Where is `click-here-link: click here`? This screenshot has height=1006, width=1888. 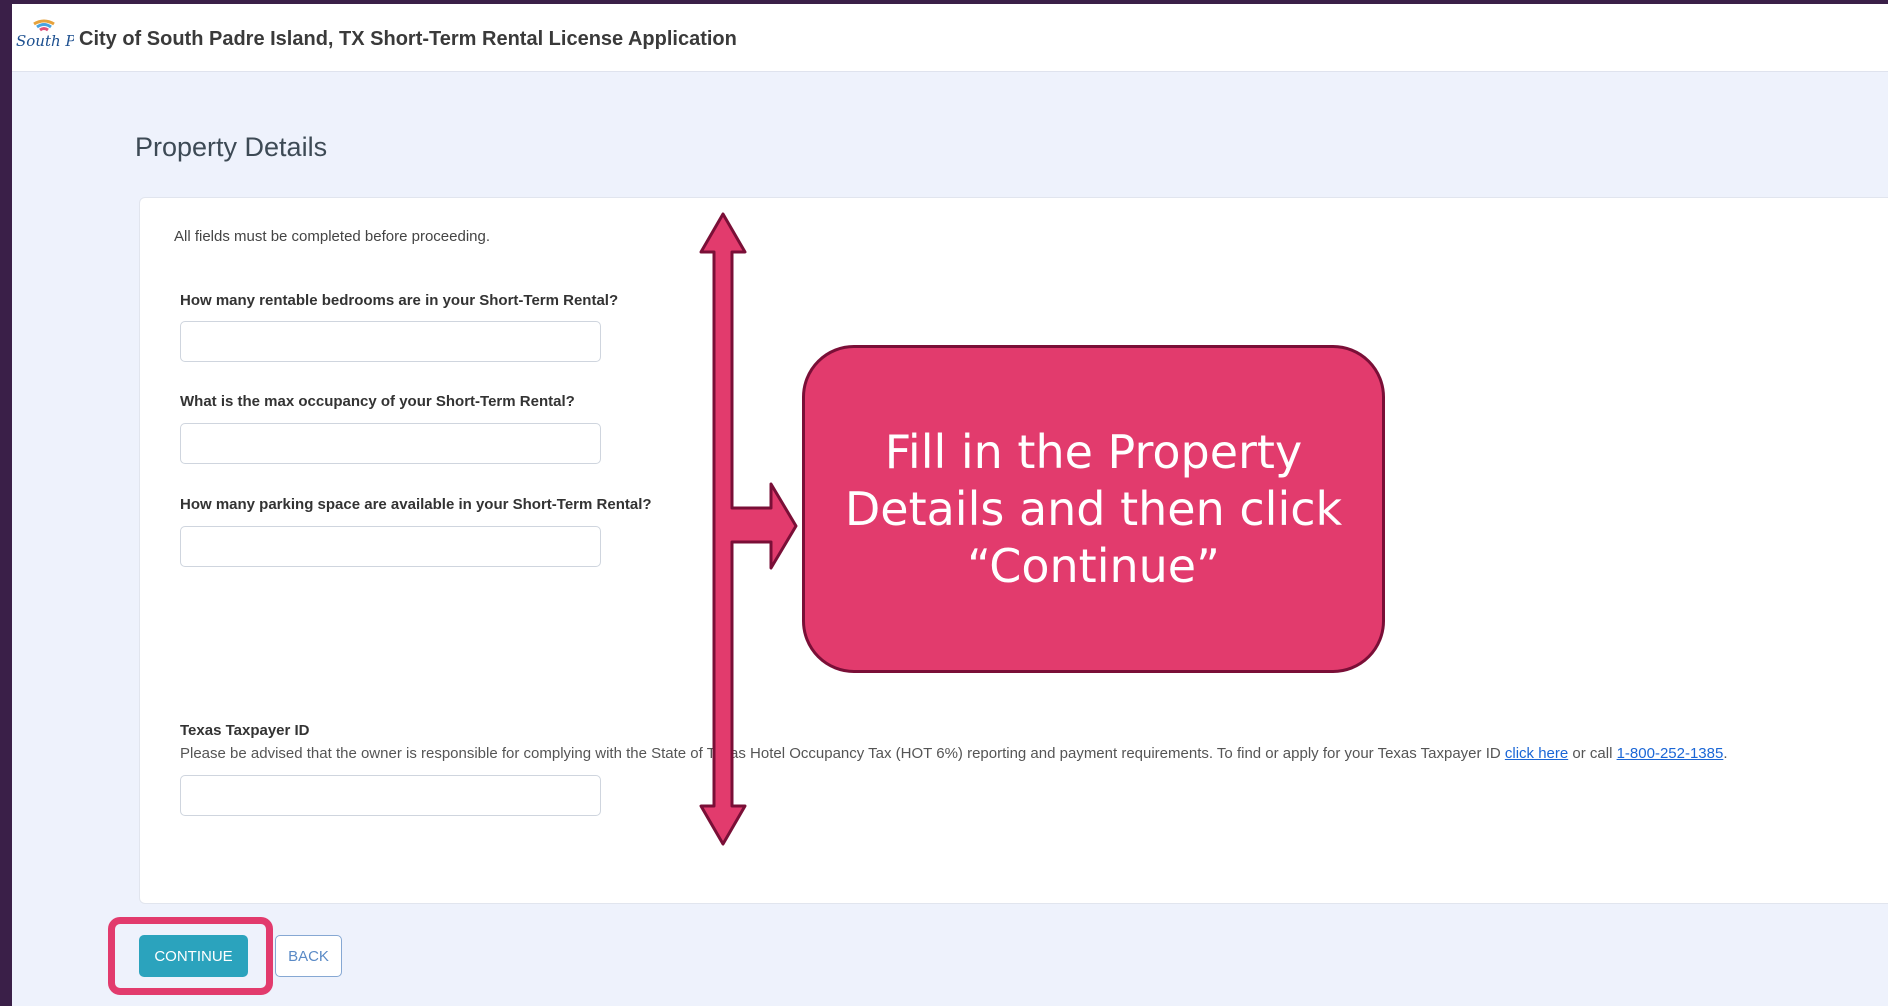 click-here-link: click here is located at coordinates (1536, 753).